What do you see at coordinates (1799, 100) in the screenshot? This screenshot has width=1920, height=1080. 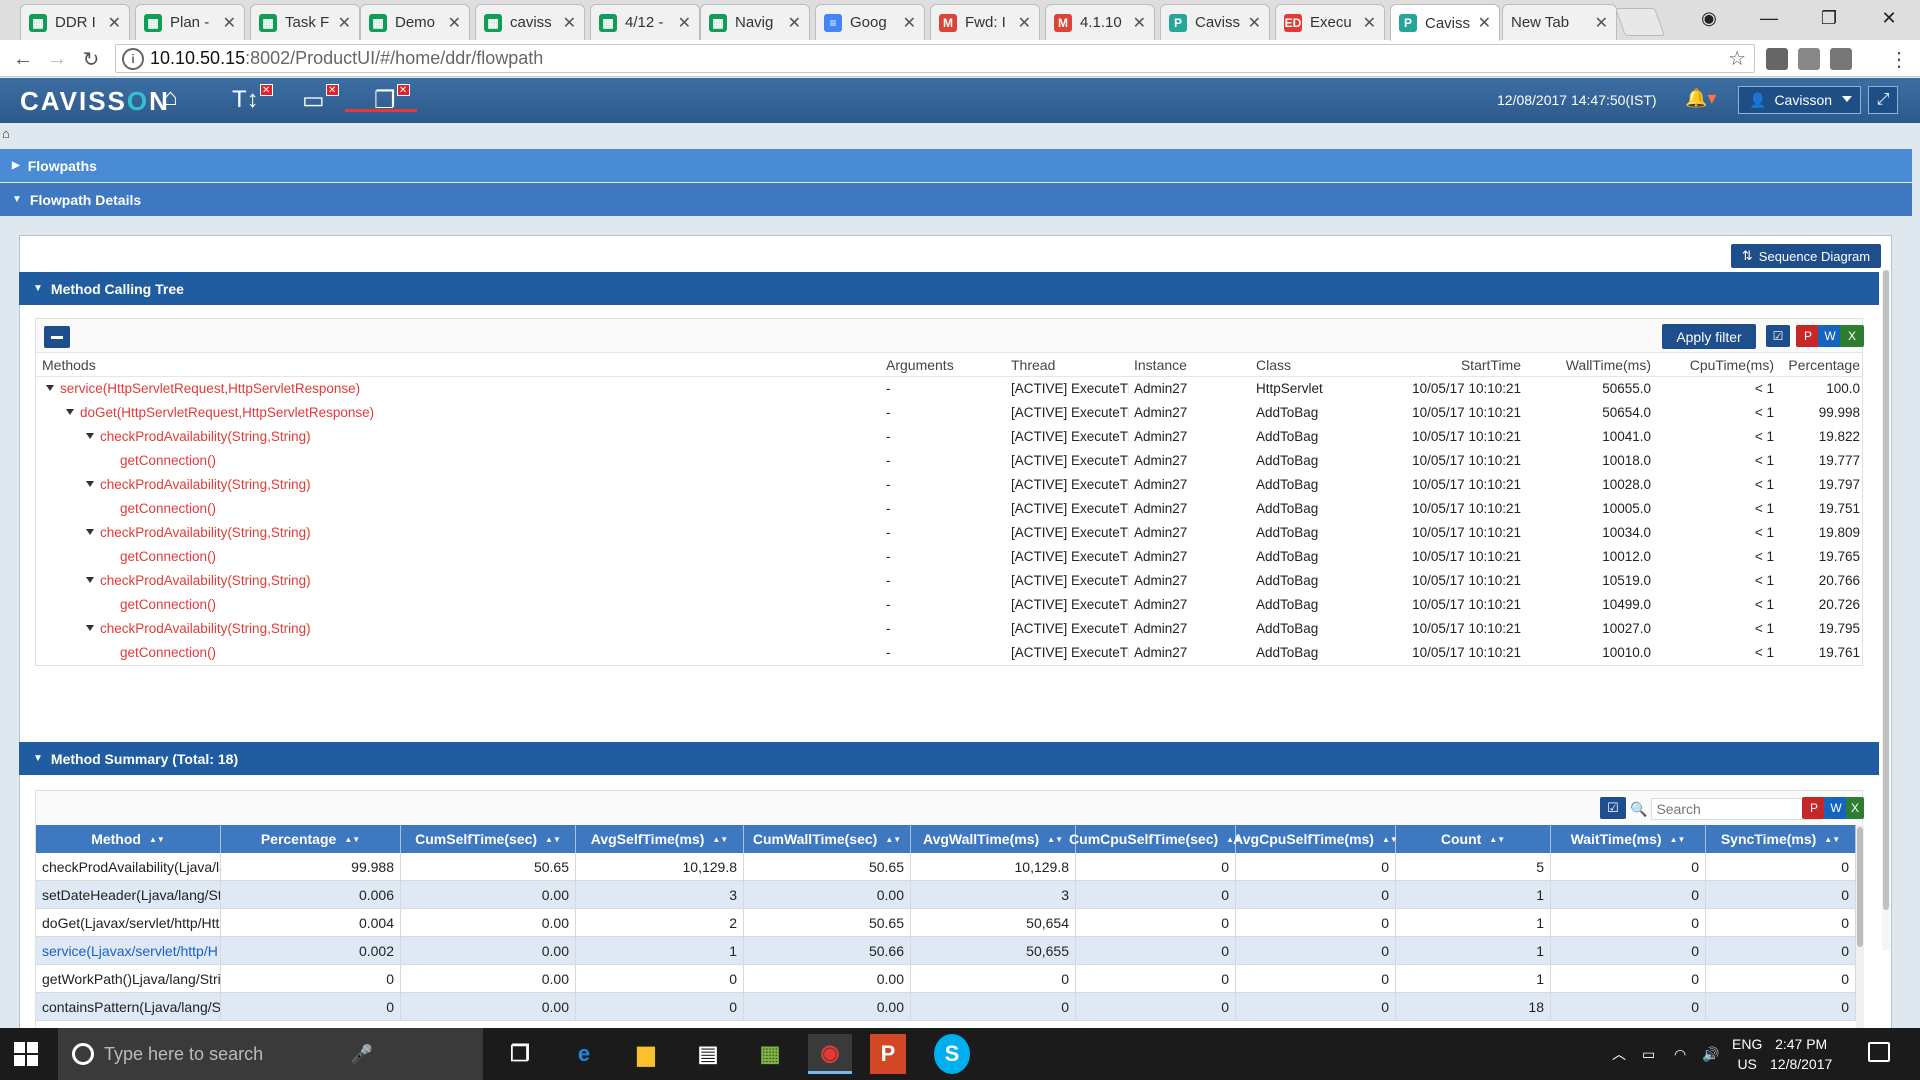 I see `user-menu-button: 👤 Cavisson` at bounding box center [1799, 100].